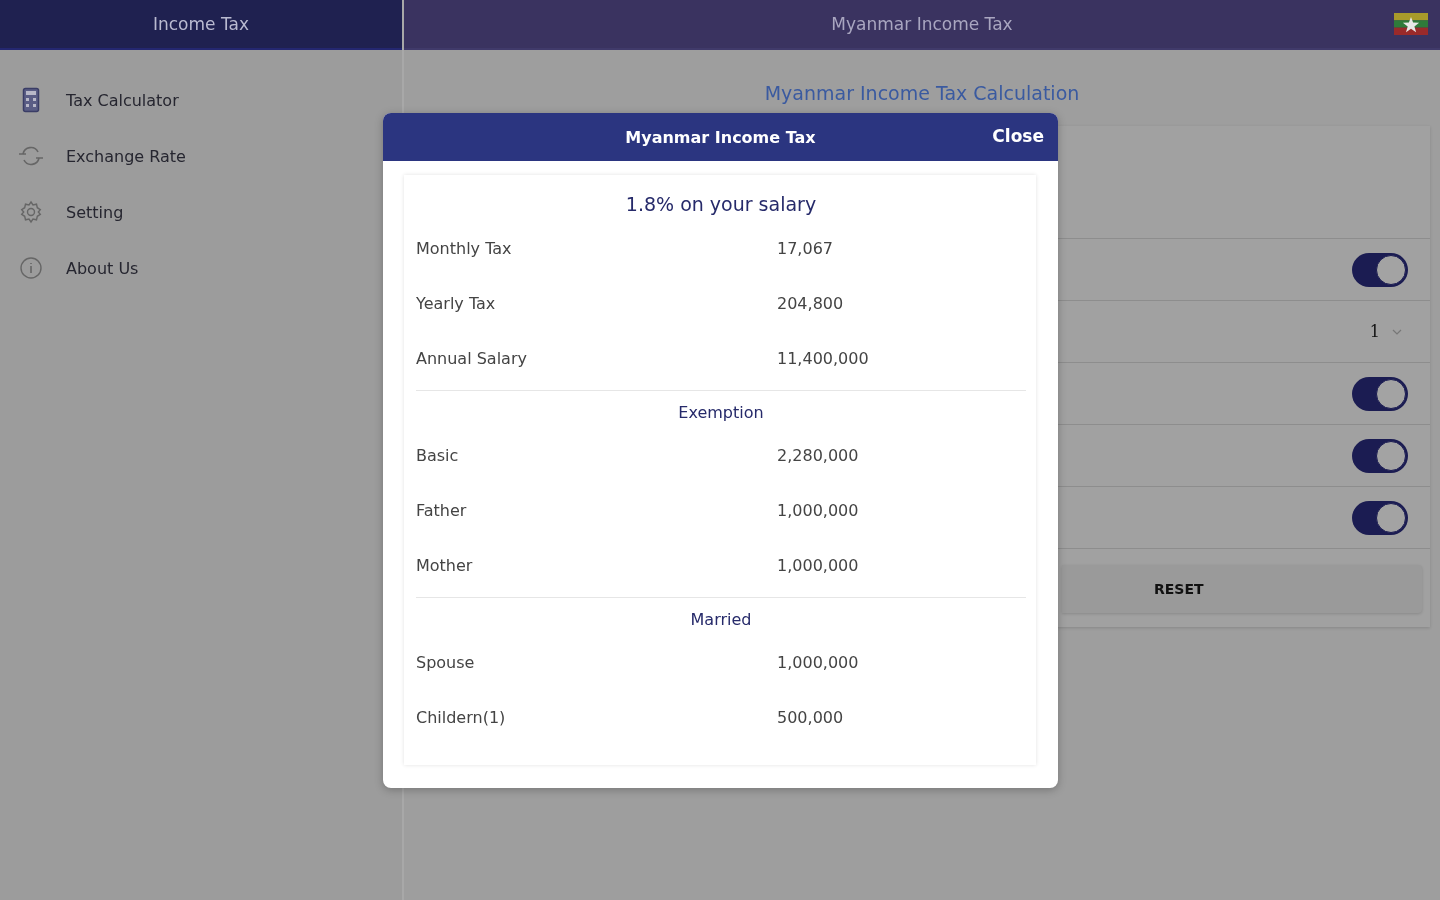 This screenshot has height=900, width=1440. Describe the element at coordinates (721, 204) in the screenshot. I see `tax-rate-headline: 1.8% on your salary` at that location.